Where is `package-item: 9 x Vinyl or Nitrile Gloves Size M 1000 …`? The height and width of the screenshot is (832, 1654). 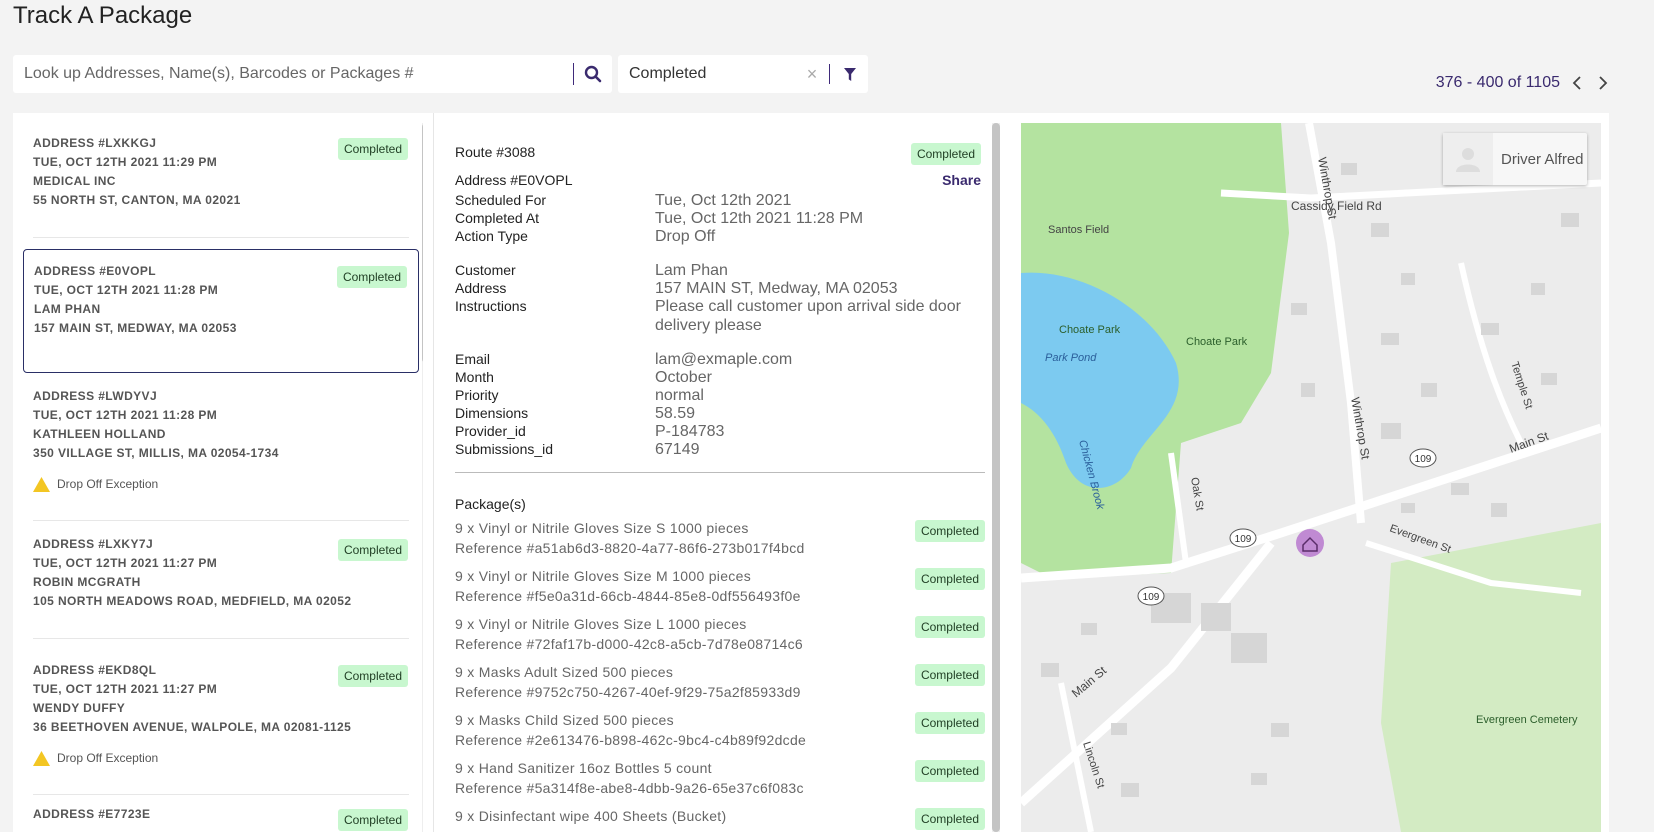
package-item: 9 x Vinyl or Nitrile Gloves Size M 1000 … is located at coordinates (720, 586).